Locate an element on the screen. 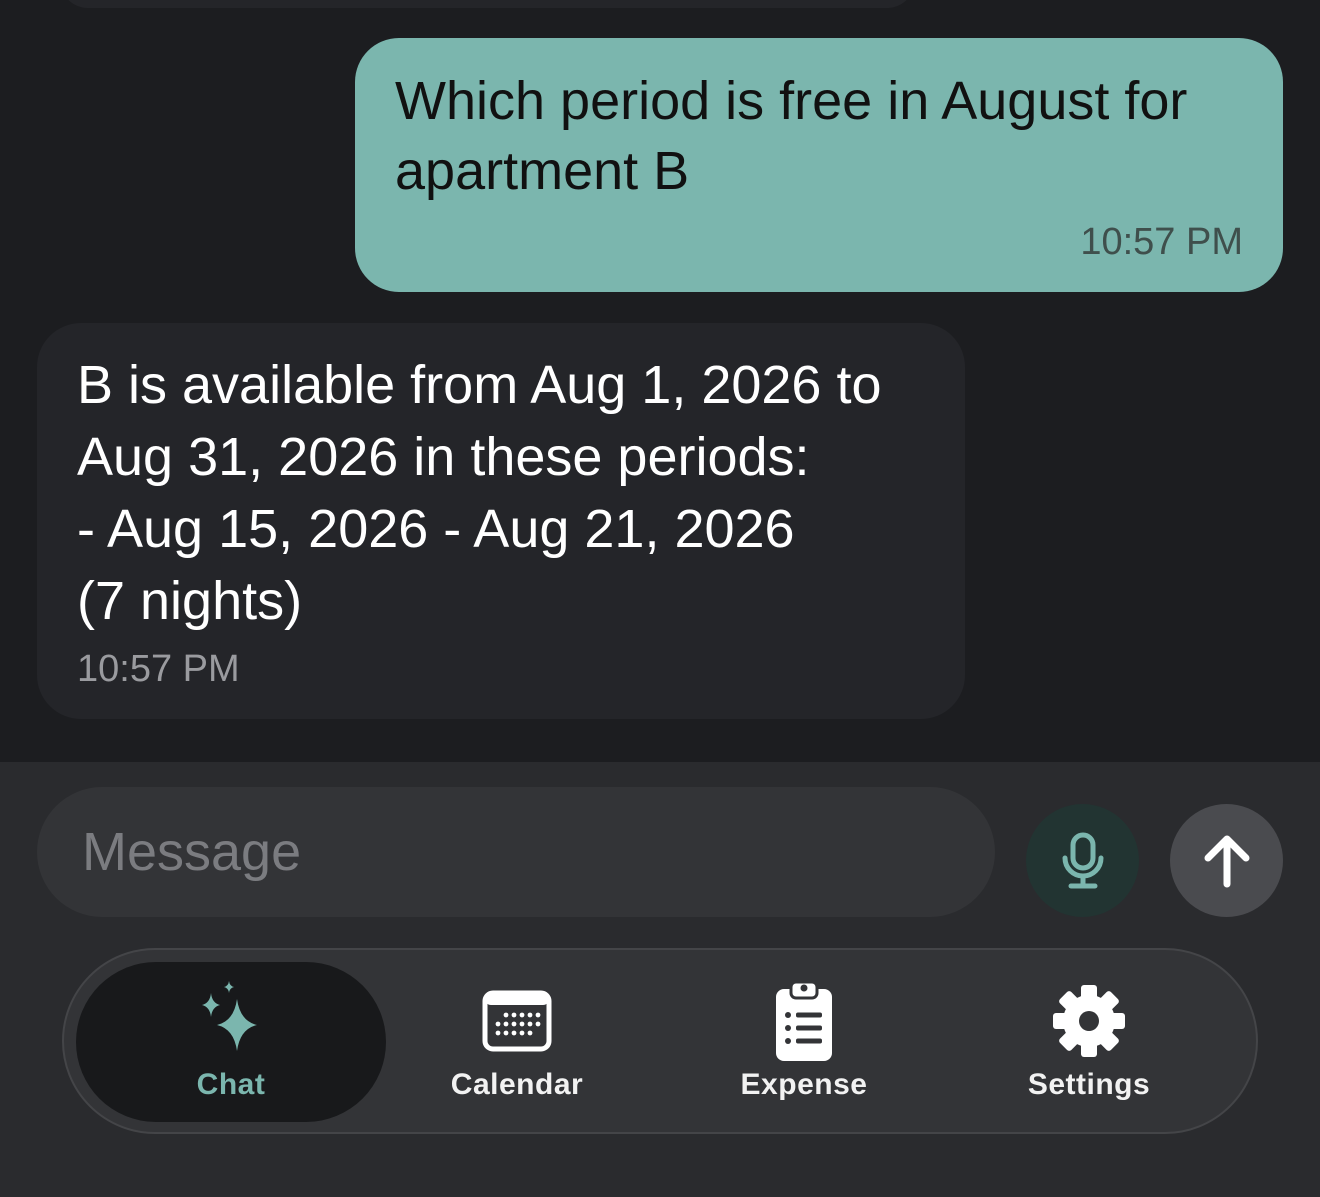 This screenshot has height=1197, width=1320. tab-bar: Chat Calendar Expense Settings is located at coordinates (660, 1041).